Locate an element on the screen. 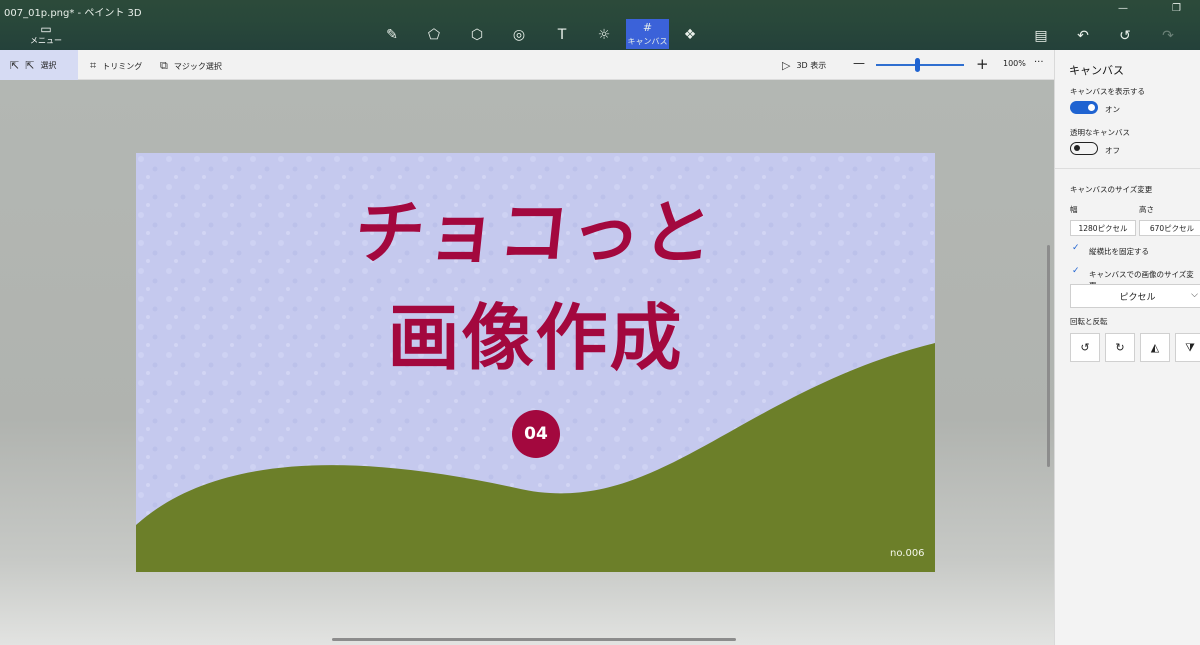 Image resolution: width=1200 pixels, height=645 pixels. redo-button: ↷ is located at coordinates (1168, 36).